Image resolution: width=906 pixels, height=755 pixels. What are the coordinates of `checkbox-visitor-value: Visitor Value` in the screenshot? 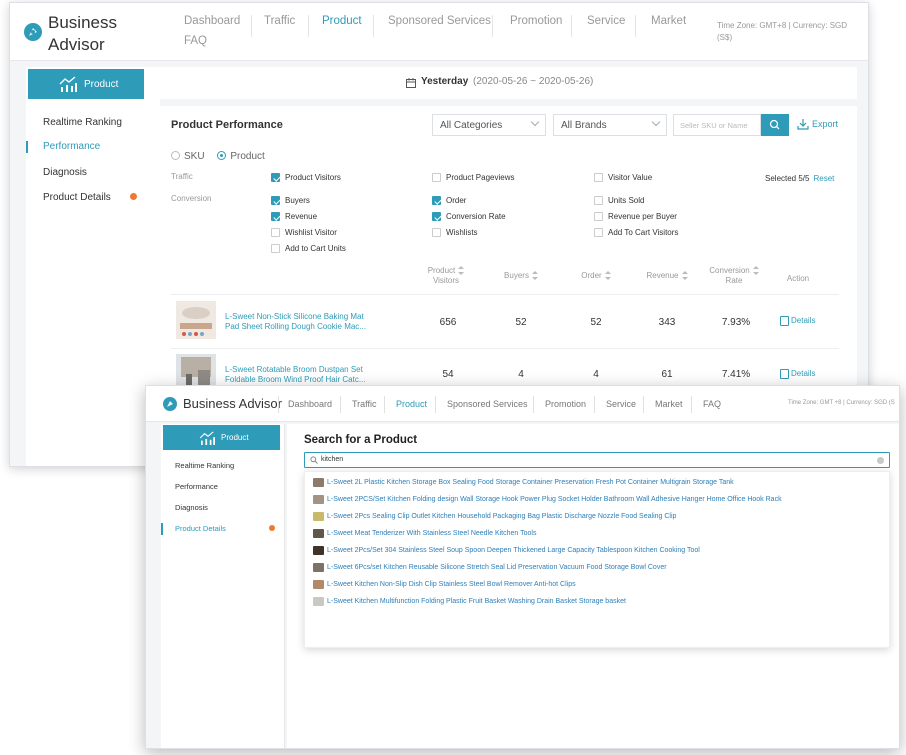 It's located at (623, 177).